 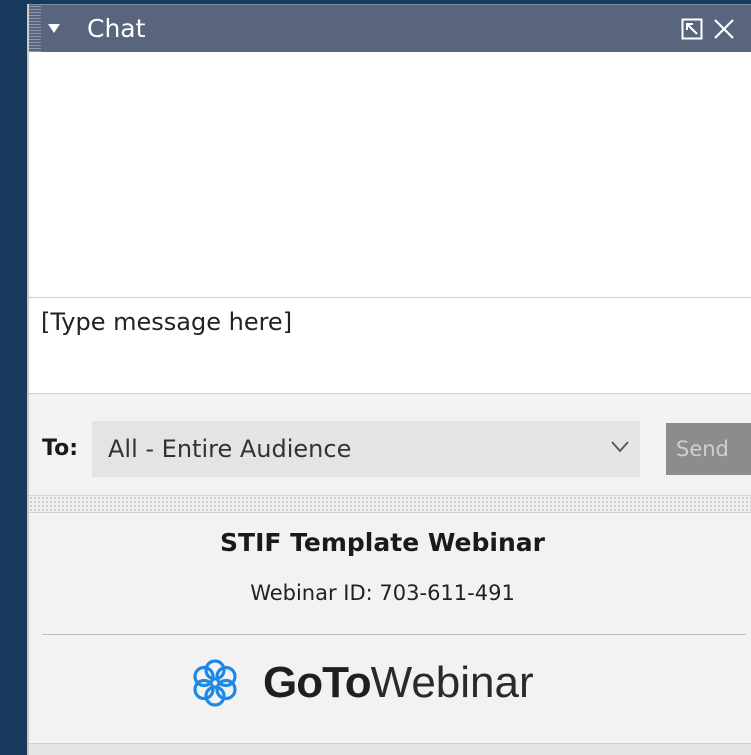 What do you see at coordinates (394, 634) in the screenshot?
I see `info-divider` at bounding box center [394, 634].